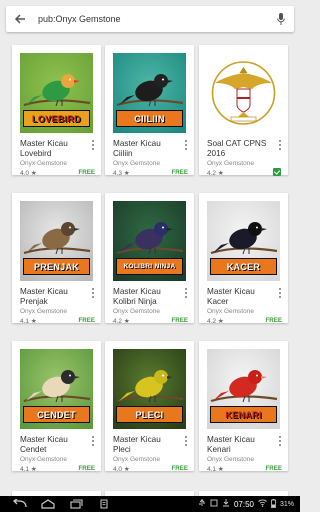 The width and height of the screenshot is (320, 512). I want to click on app-title: Master Kicau Kenari, so click(240, 444).